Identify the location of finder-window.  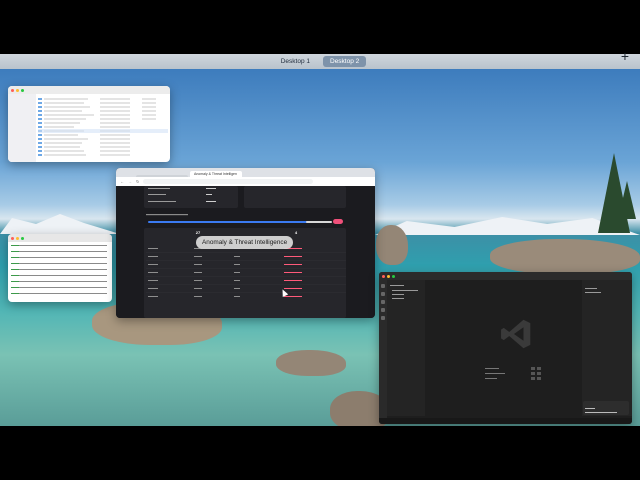
(89, 124).